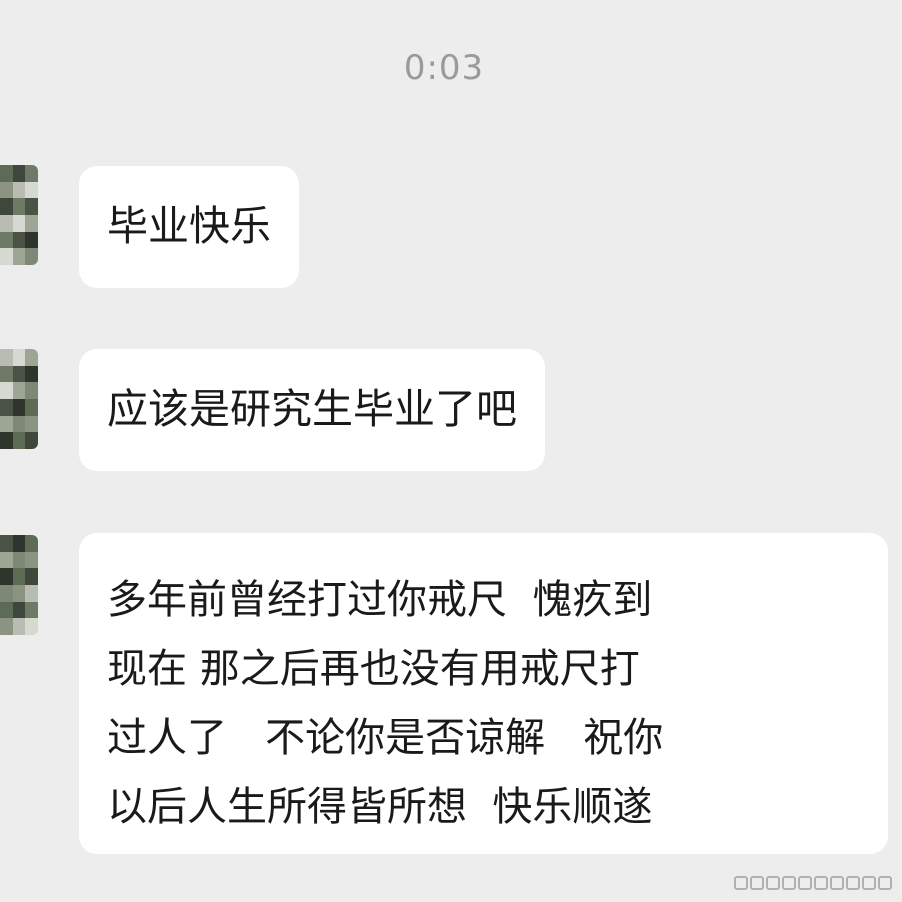  I want to click on message-bubble: 应该是研究生毕业了吧, so click(312, 410).